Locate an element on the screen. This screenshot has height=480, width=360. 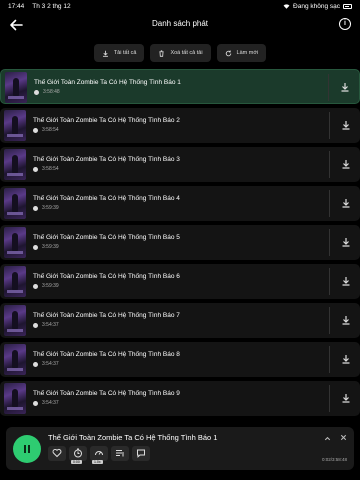
status-bar: 17:44 Th 3 2 thg 12 Đang không sạc is located at coordinates (180, 6).